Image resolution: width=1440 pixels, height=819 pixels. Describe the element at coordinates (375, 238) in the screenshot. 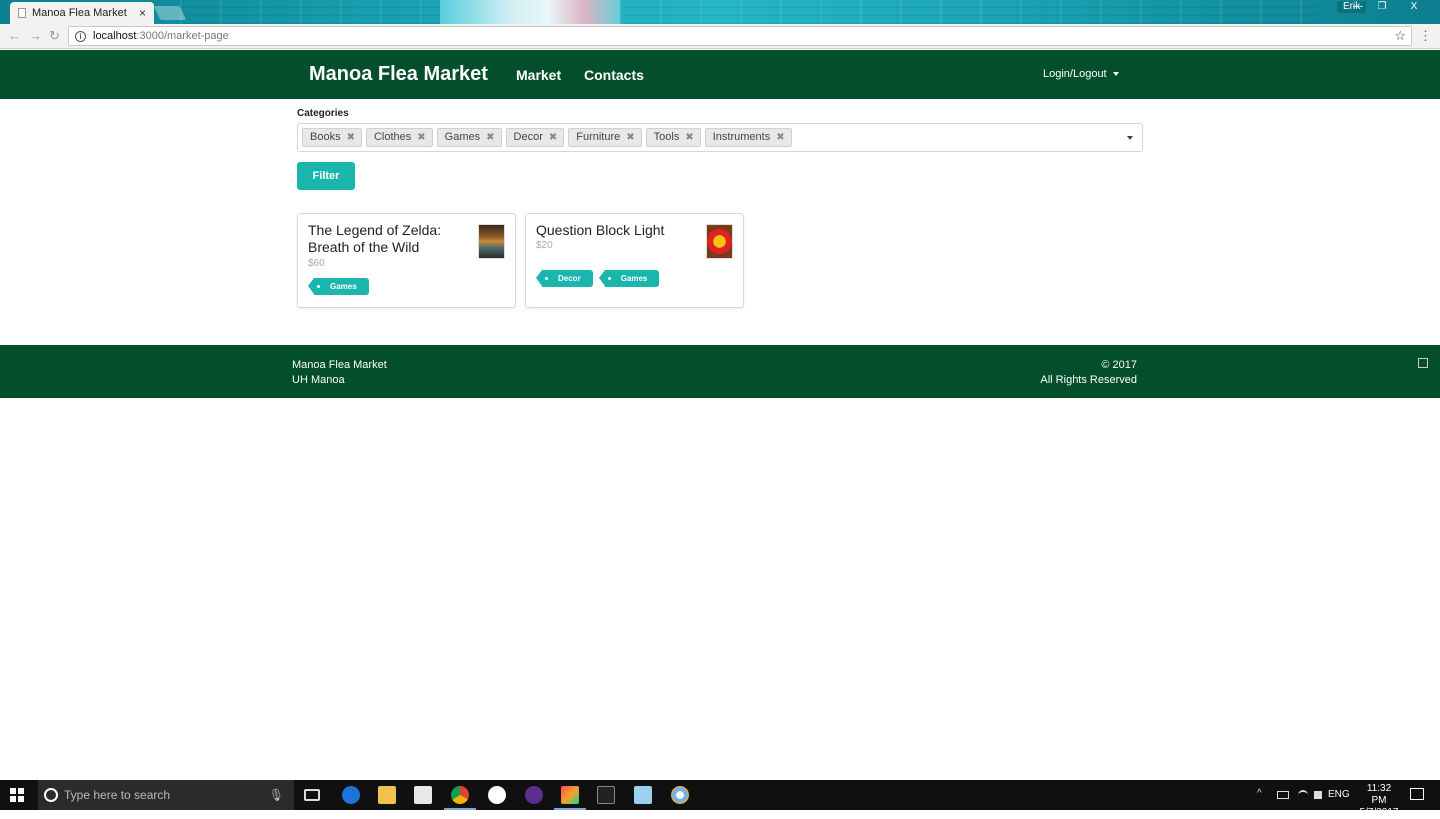

I see `item-title: The Legend of Zelda: Breath of the Wild` at that location.